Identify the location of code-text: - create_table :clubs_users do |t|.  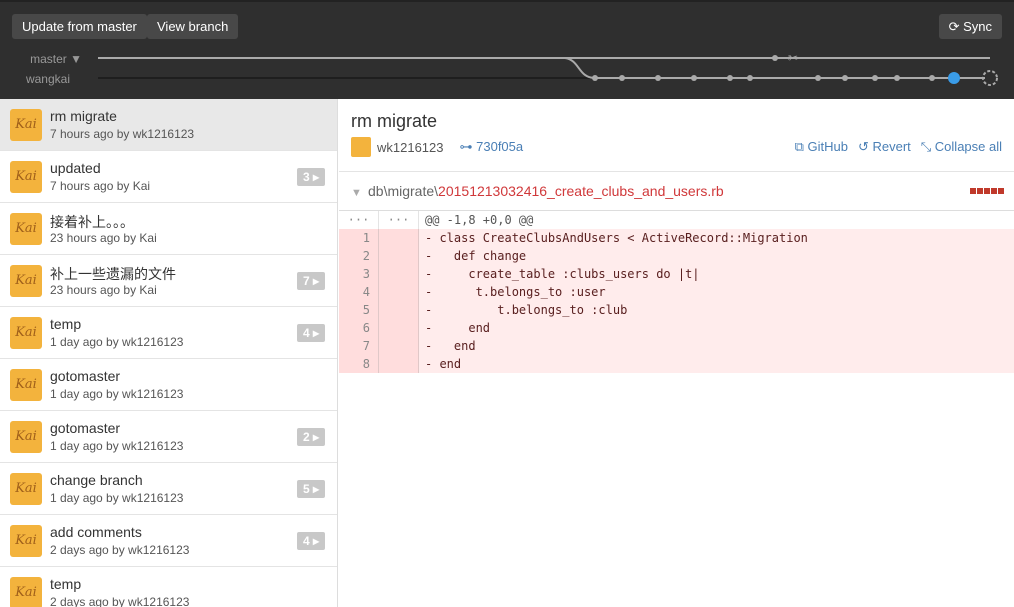
(562, 274).